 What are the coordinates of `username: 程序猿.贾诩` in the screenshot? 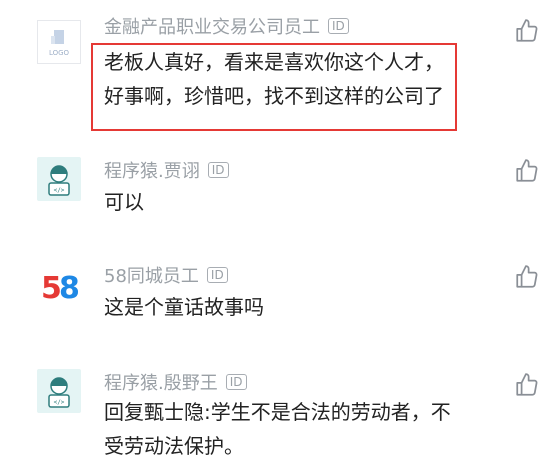 It's located at (152, 170).